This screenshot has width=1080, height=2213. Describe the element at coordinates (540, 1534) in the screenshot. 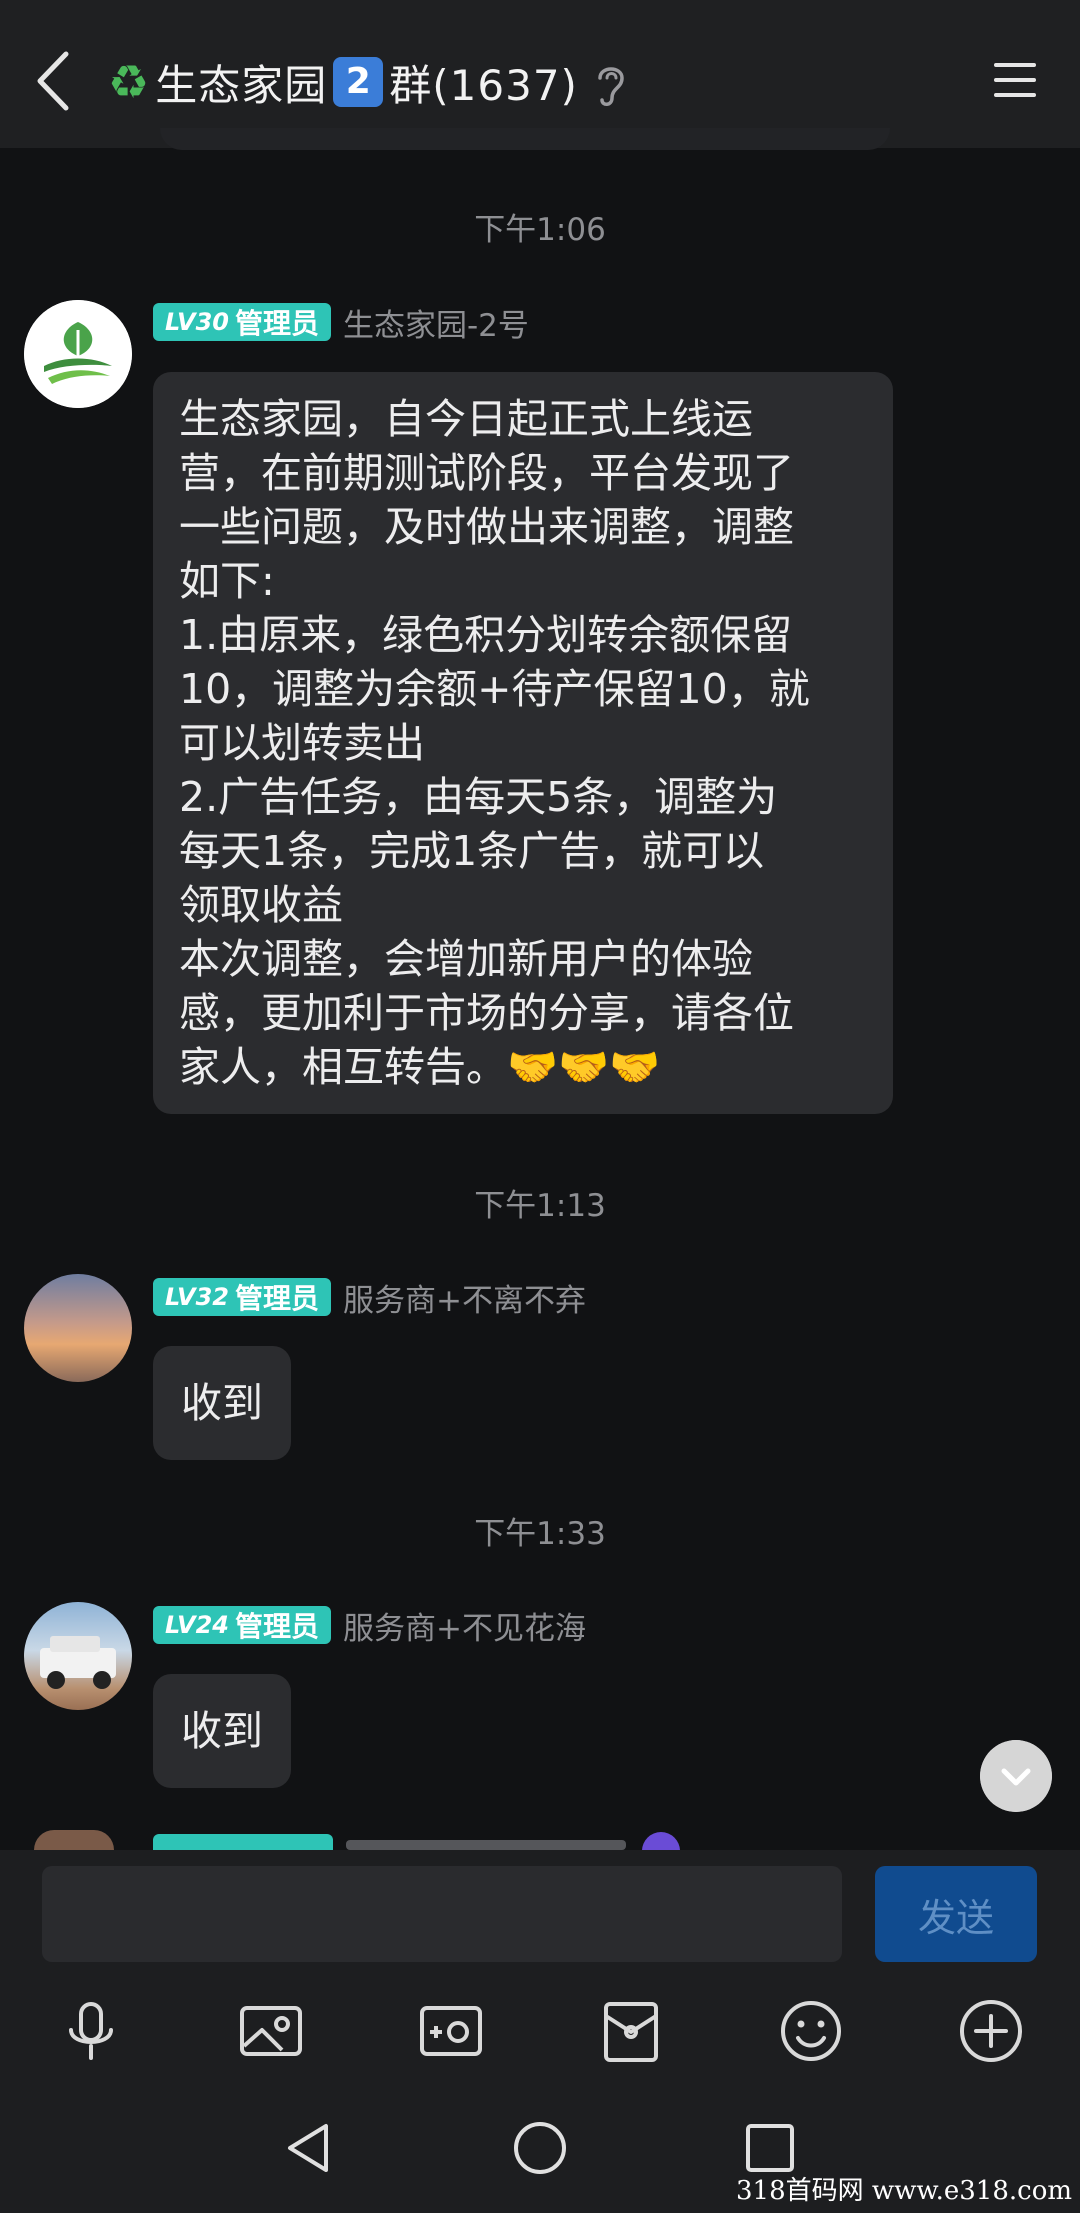

I see `timestamp: 下午1:33` at that location.